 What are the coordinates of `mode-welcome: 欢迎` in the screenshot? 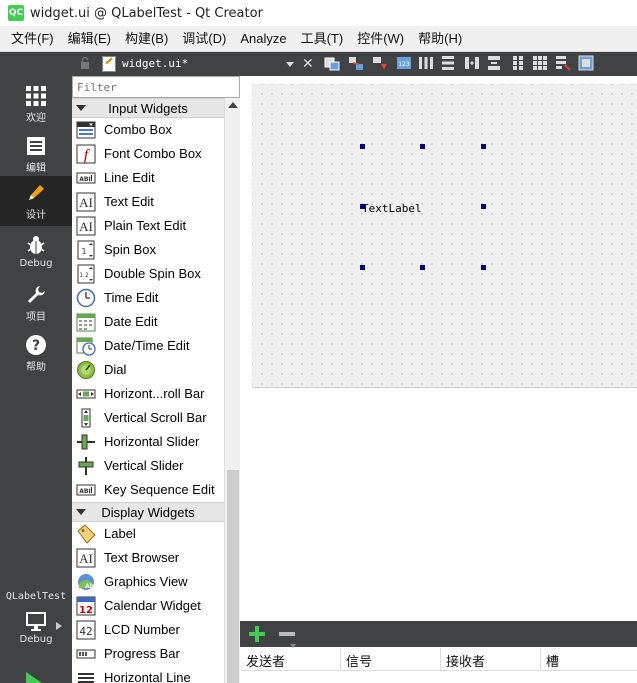 It's located at (36, 104).